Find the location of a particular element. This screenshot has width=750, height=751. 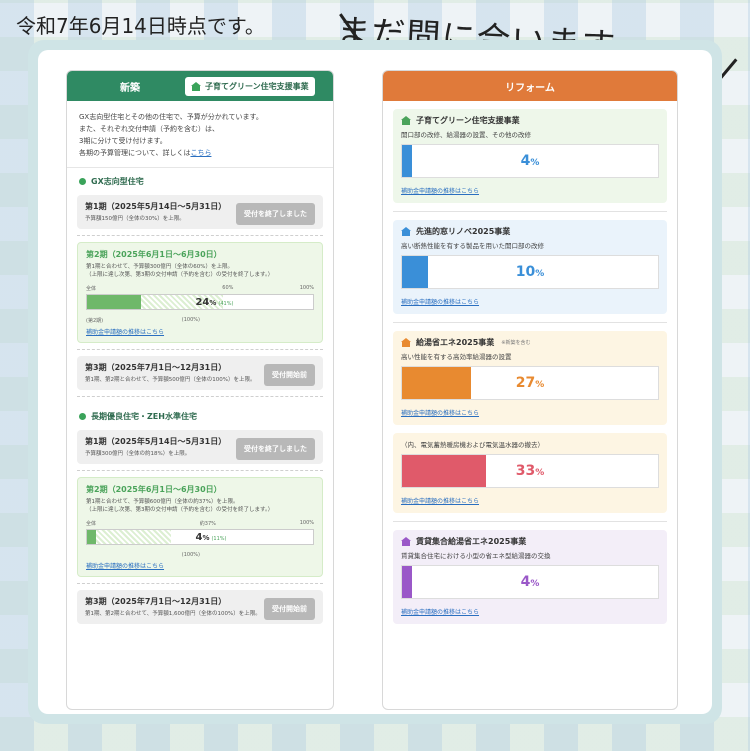

percent-sub: (41%) is located at coordinates (226, 304).